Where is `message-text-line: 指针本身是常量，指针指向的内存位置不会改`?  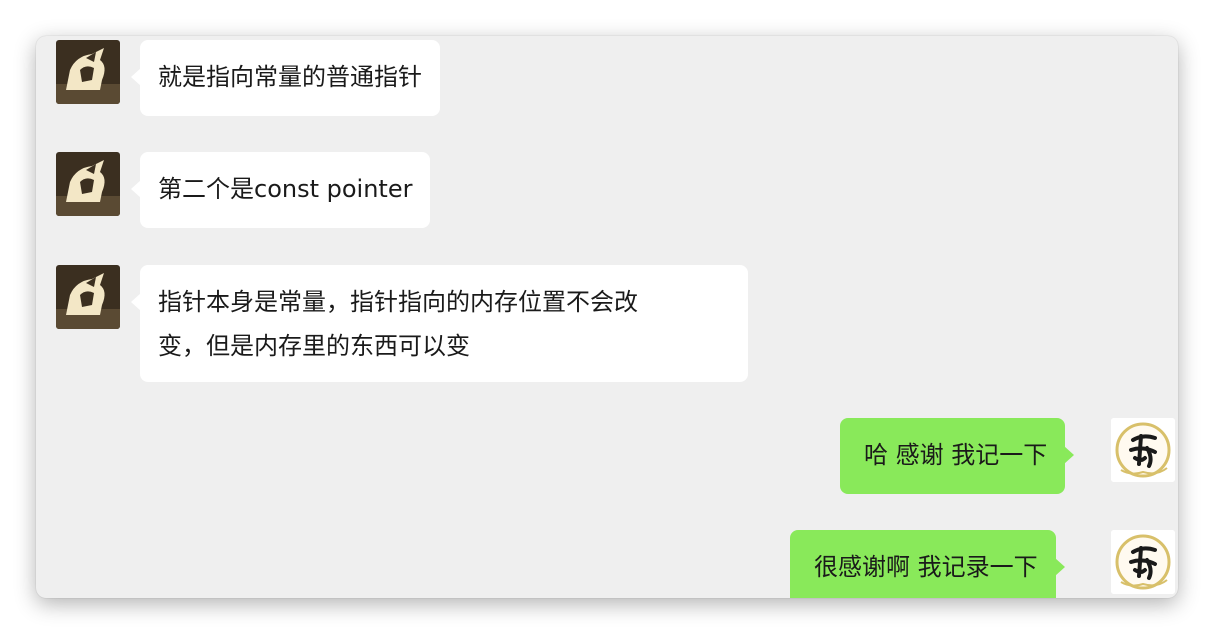 message-text-line: 指针本身是常量，指针指向的内存位置不会改 is located at coordinates (398, 302).